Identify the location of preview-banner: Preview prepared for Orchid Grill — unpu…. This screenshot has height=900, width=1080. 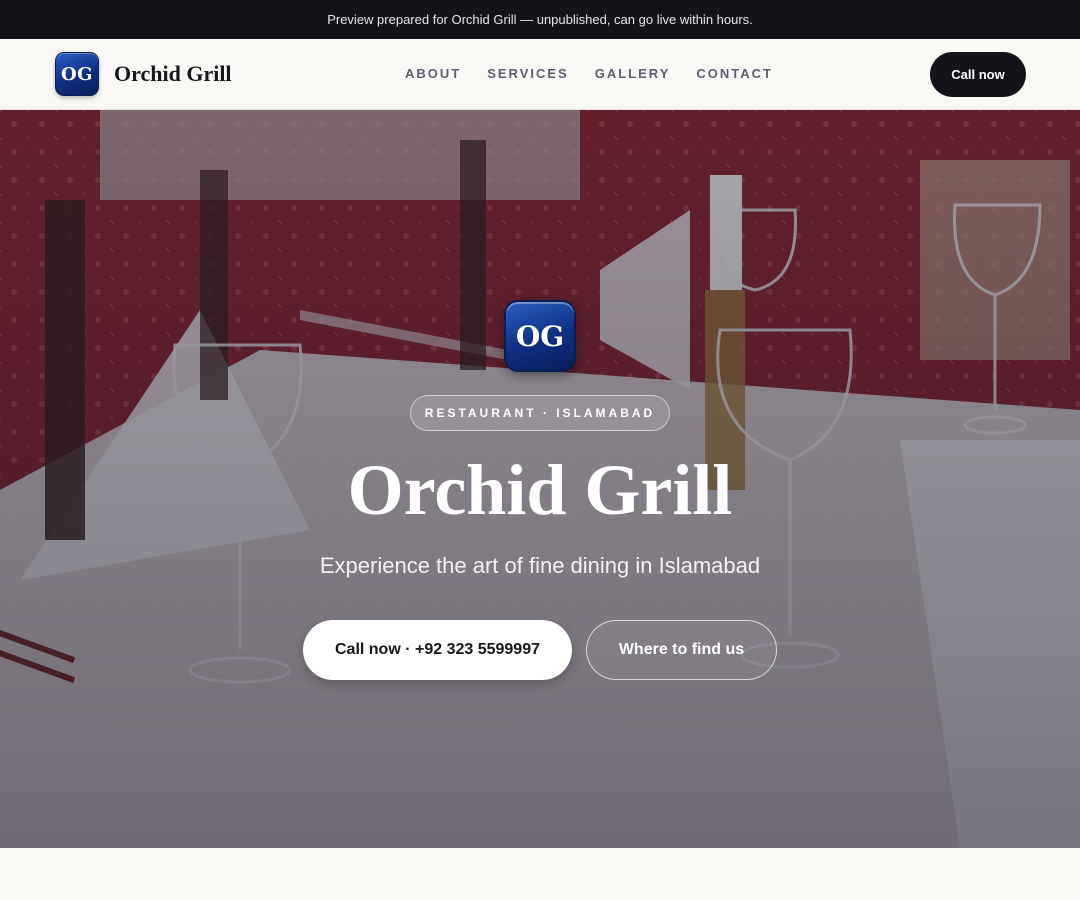
(540, 19).